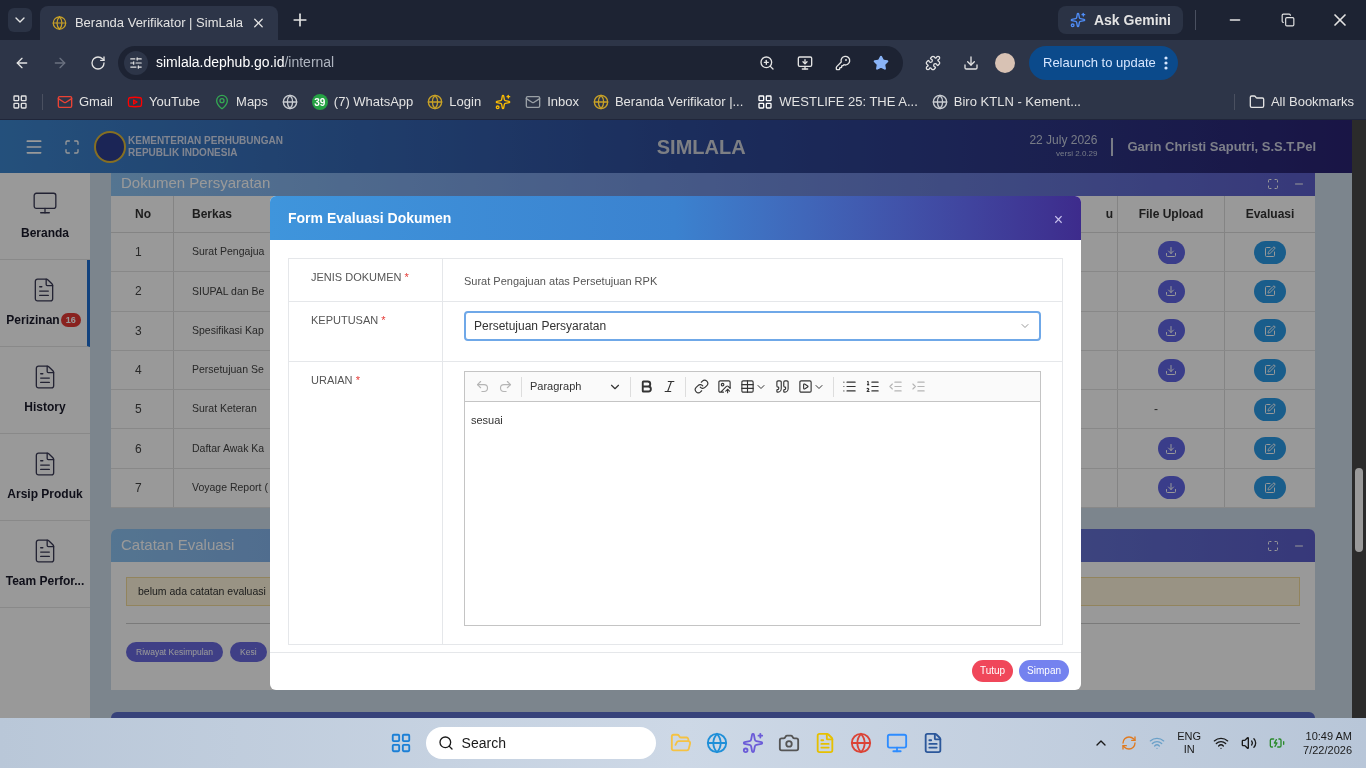  I want to click on org-name: REPUBLIK INDONESIA, so click(183, 152).